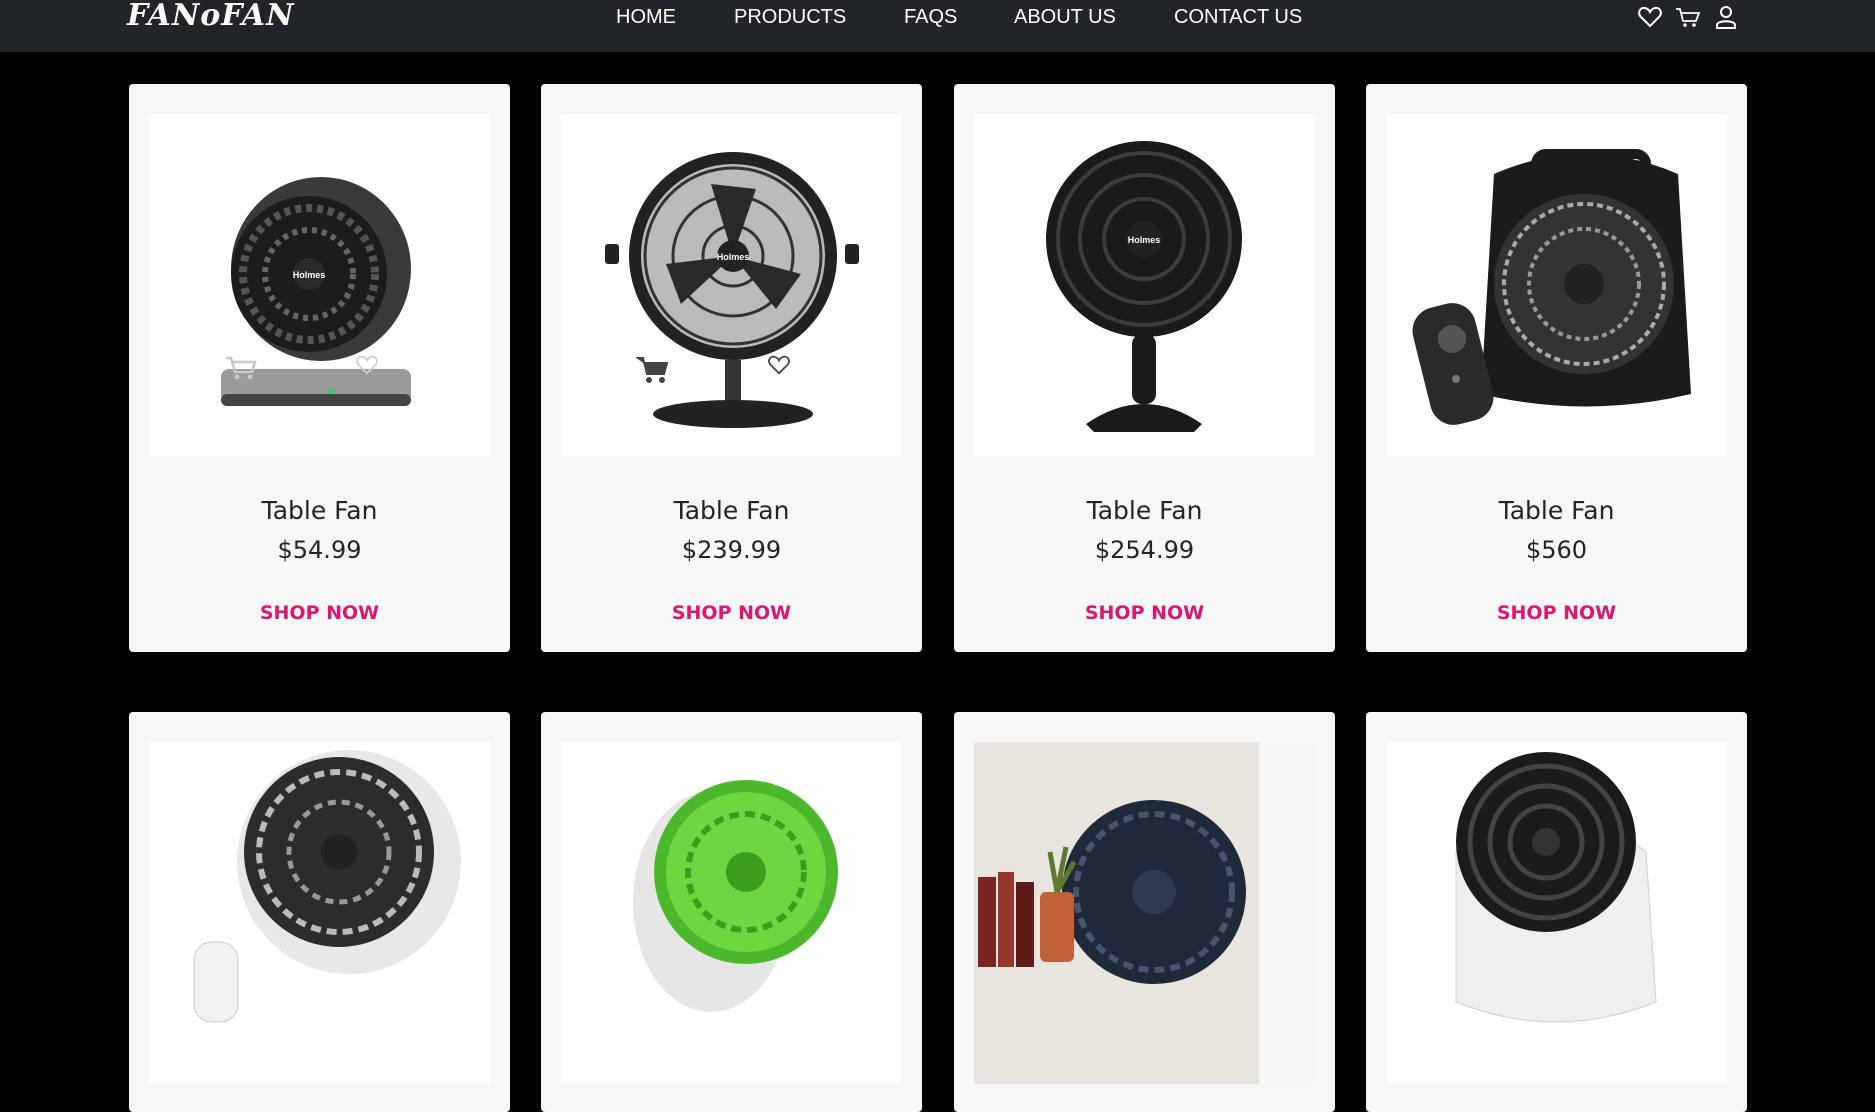  Describe the element at coordinates (646, 17) in the screenshot. I see `nav-home: HOME` at that location.